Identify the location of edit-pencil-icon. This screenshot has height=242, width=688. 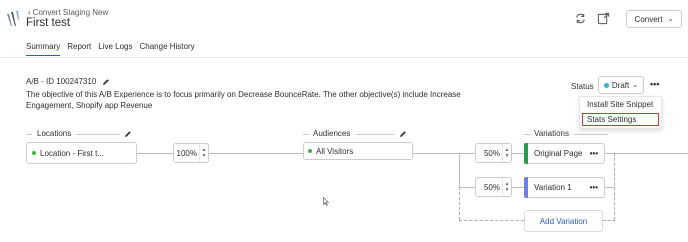
(106, 82).